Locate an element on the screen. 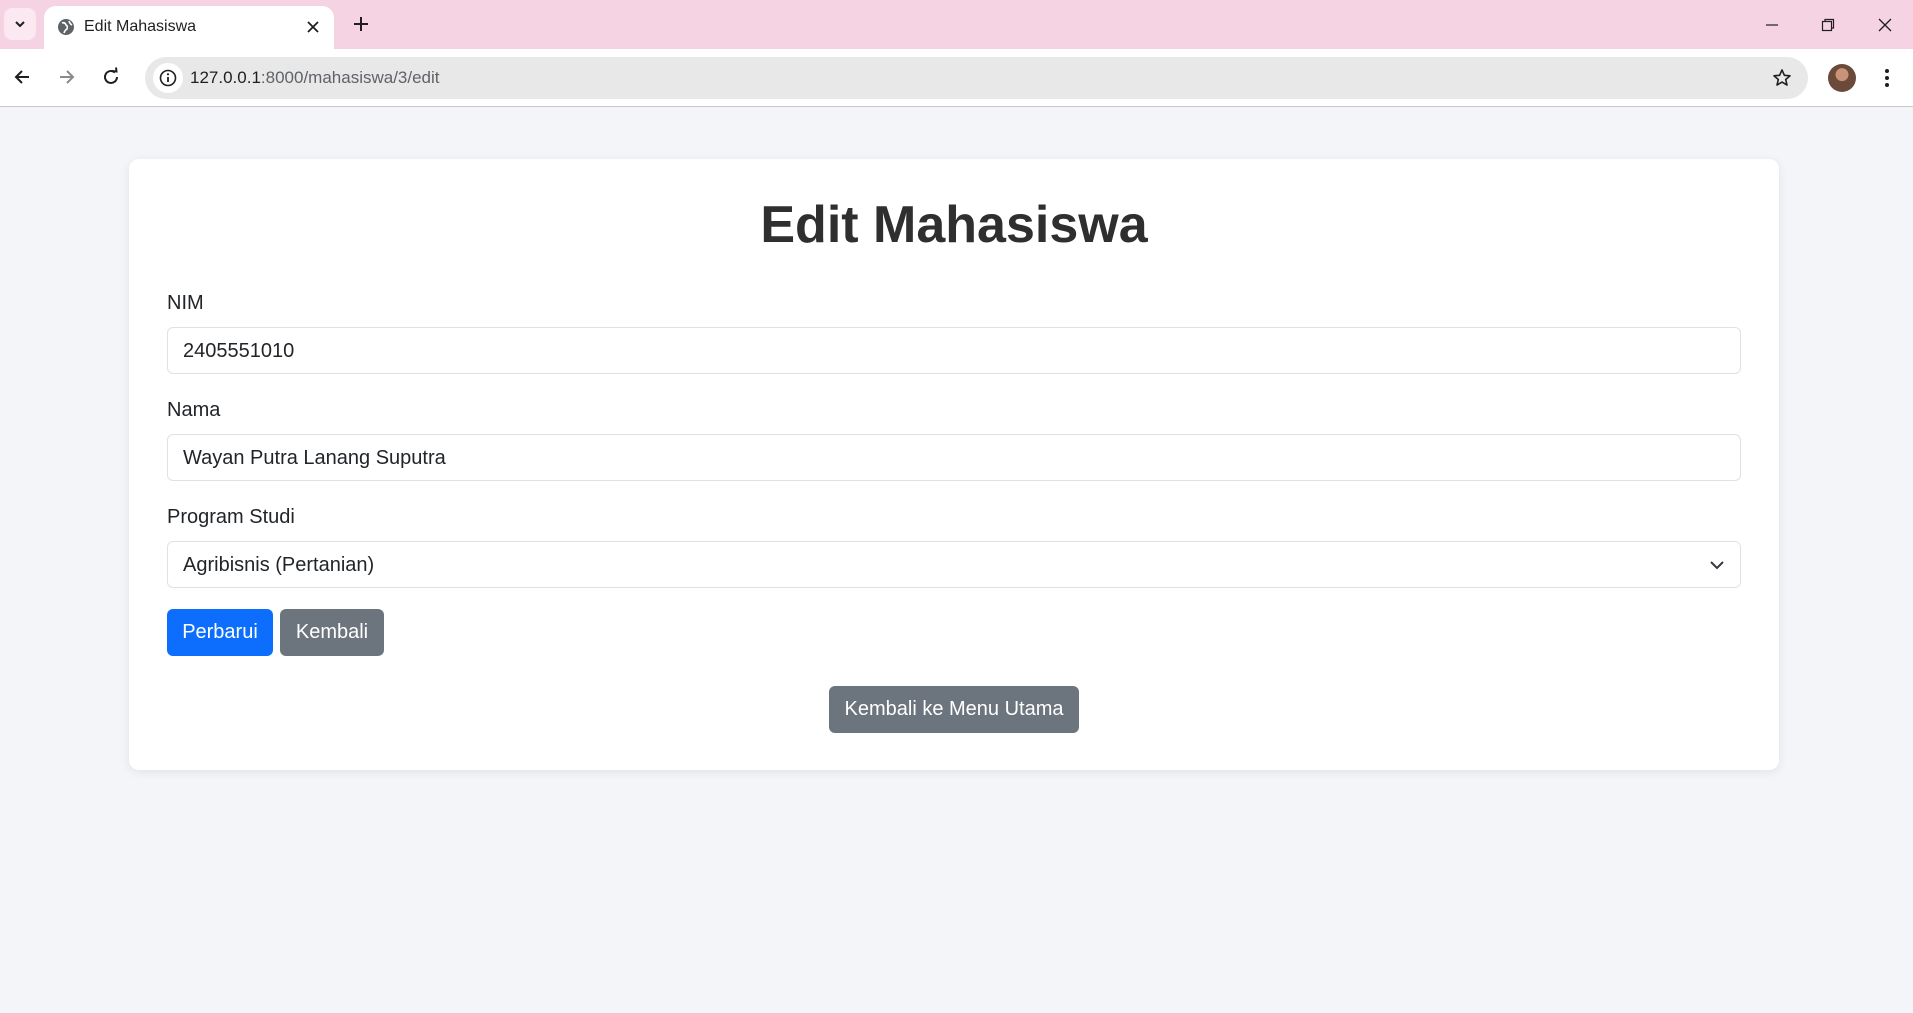 Image resolution: width=1913 pixels, height=1013 pixels. tab-strip: Edit Mahasiswa is located at coordinates (956, 24).